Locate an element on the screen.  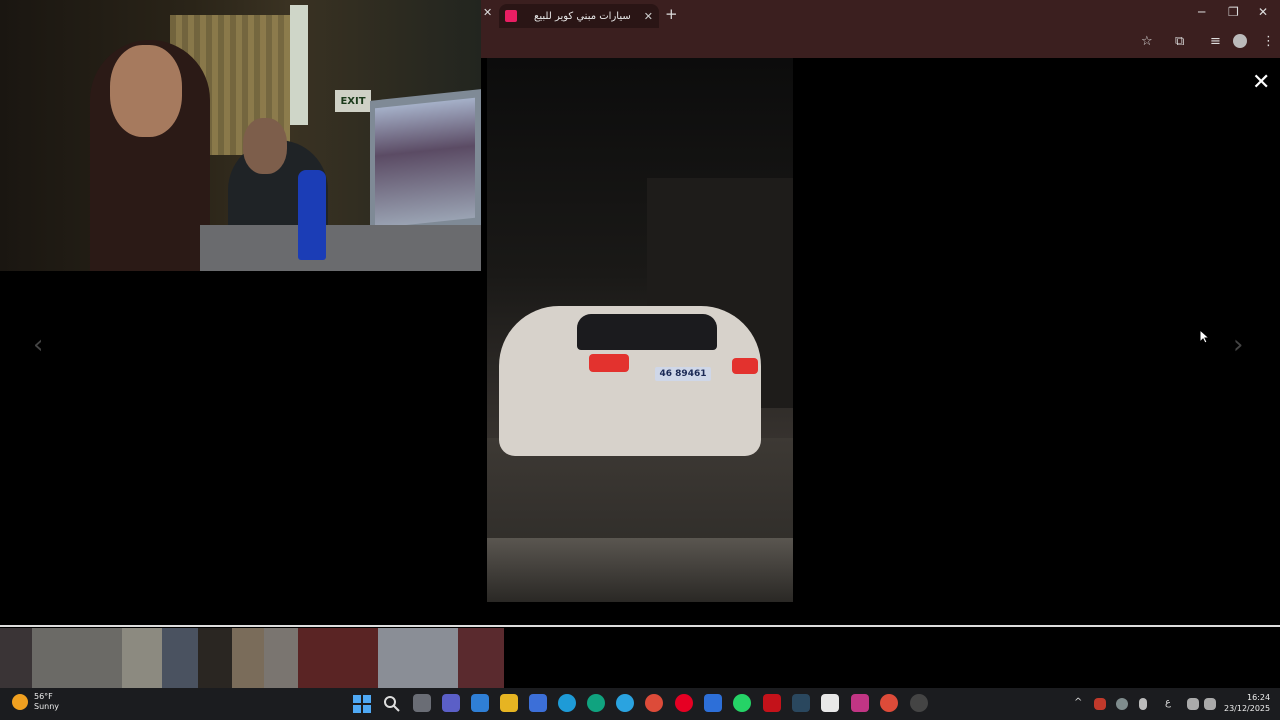
microphone-icon is located at coordinates (1143, 704).